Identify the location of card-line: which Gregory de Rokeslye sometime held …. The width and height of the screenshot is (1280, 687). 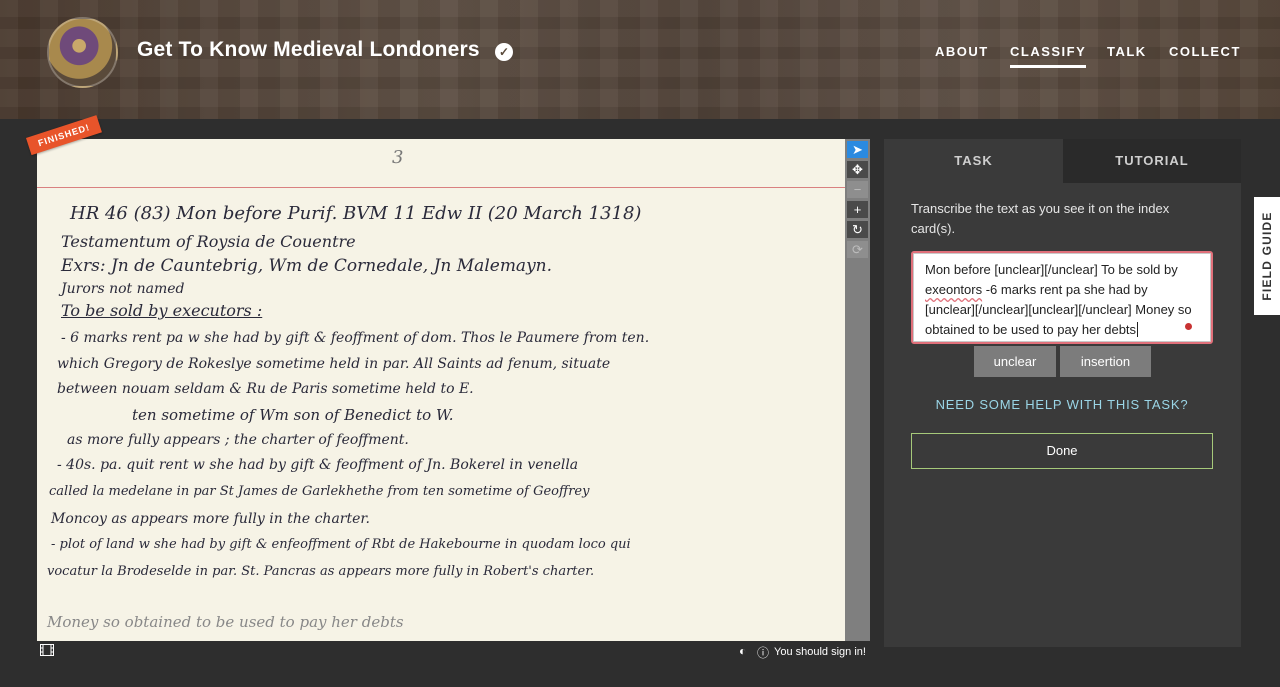
(334, 364).